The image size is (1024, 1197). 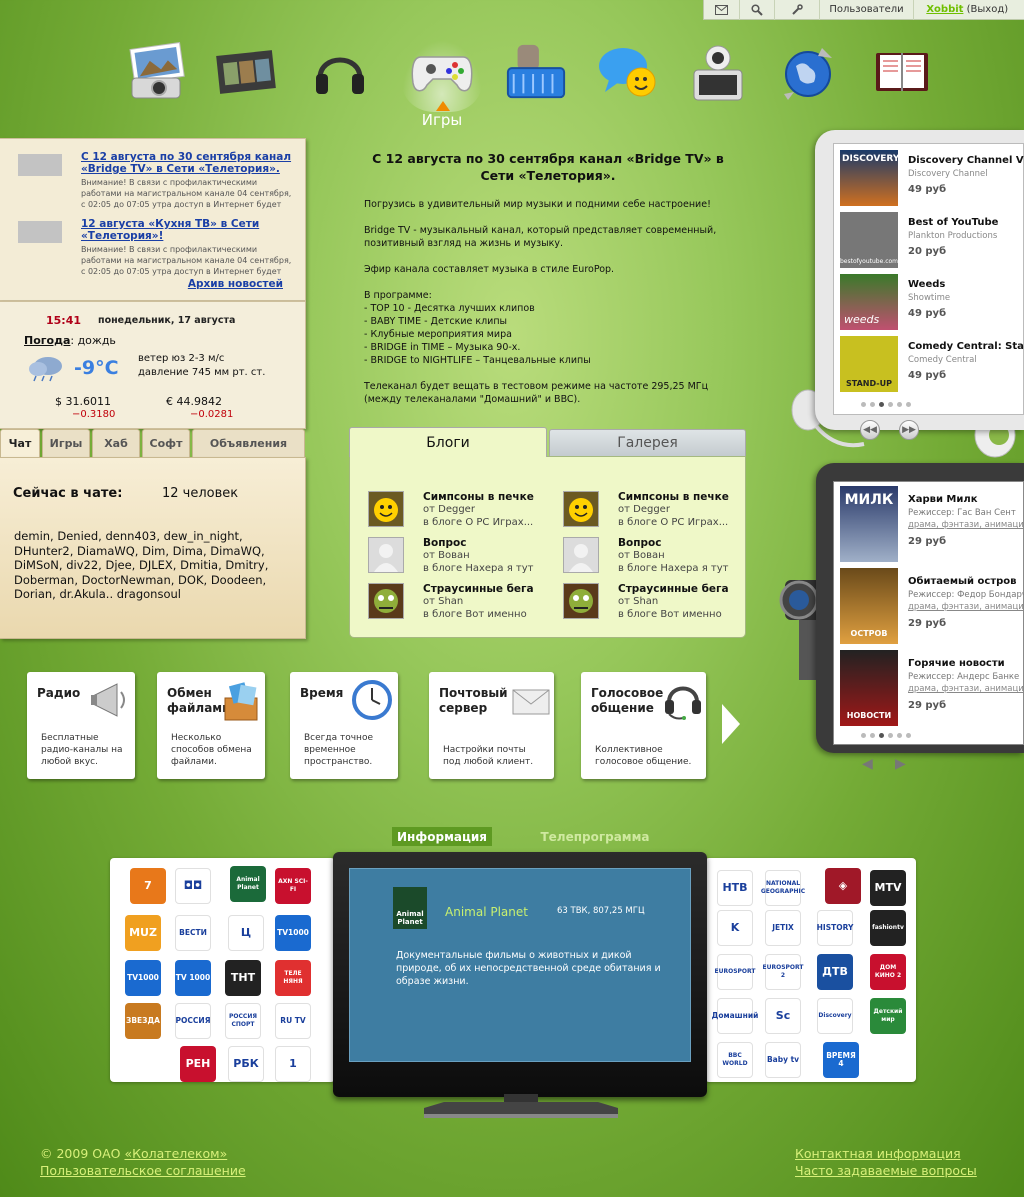 What do you see at coordinates (888, 972) in the screenshot?
I see `right-channel-logo: ДОМ КИНО 2` at bounding box center [888, 972].